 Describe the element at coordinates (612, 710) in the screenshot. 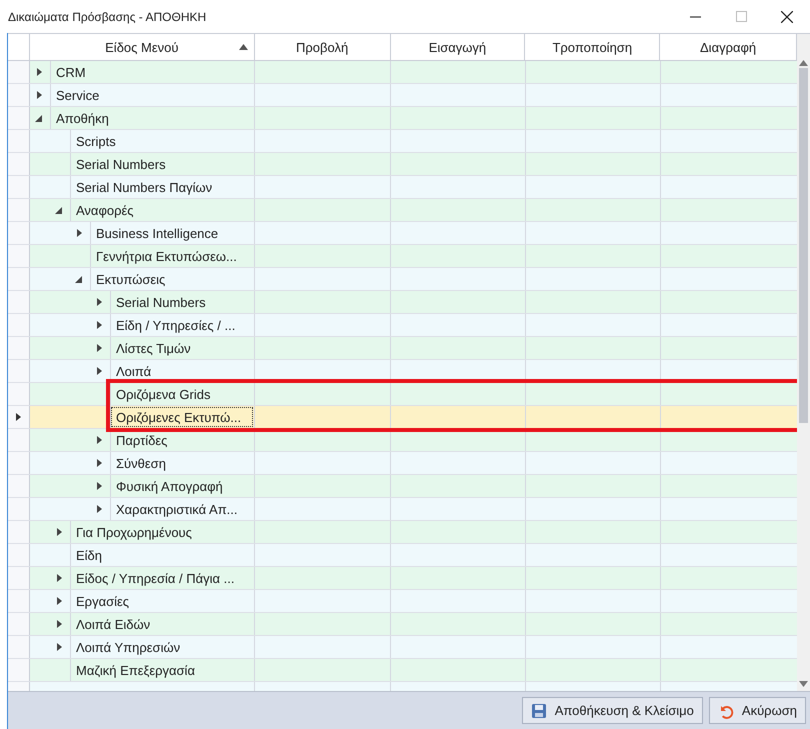

I see `save-close-button: Αποθήκευση & Κλείσιμο` at that location.